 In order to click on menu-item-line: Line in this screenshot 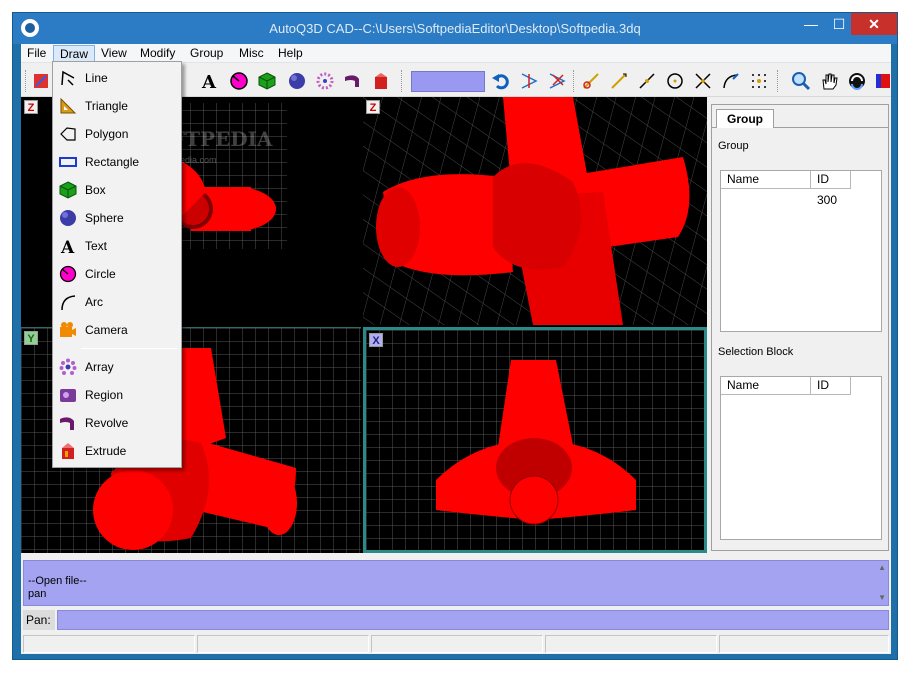, I will do `click(117, 78)`.